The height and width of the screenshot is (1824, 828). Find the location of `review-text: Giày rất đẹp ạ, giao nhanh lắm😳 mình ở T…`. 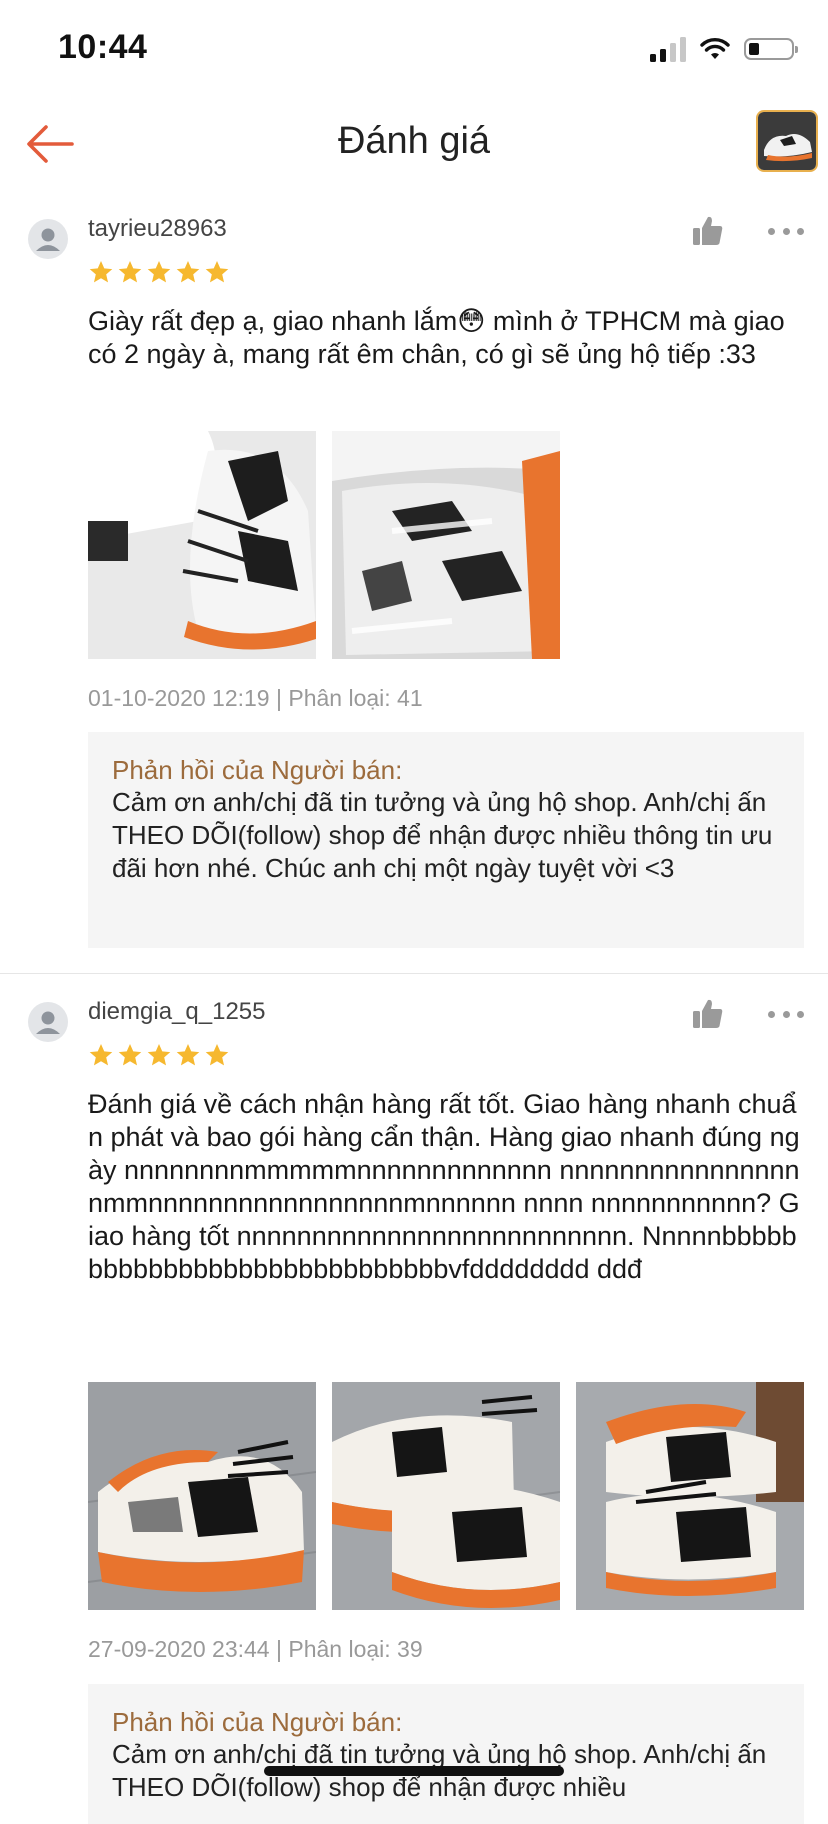

review-text: Giày rất đẹp ạ, giao nhanh lắm😳 mình ở T… is located at coordinates (436, 337).